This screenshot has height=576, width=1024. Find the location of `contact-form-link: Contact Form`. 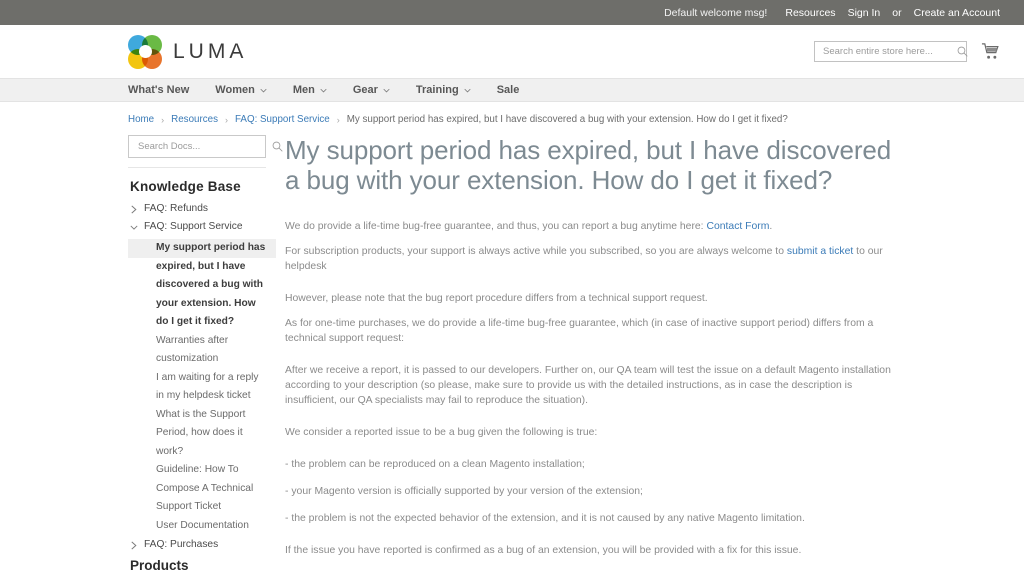

contact-form-link: Contact Form is located at coordinates (737, 226).